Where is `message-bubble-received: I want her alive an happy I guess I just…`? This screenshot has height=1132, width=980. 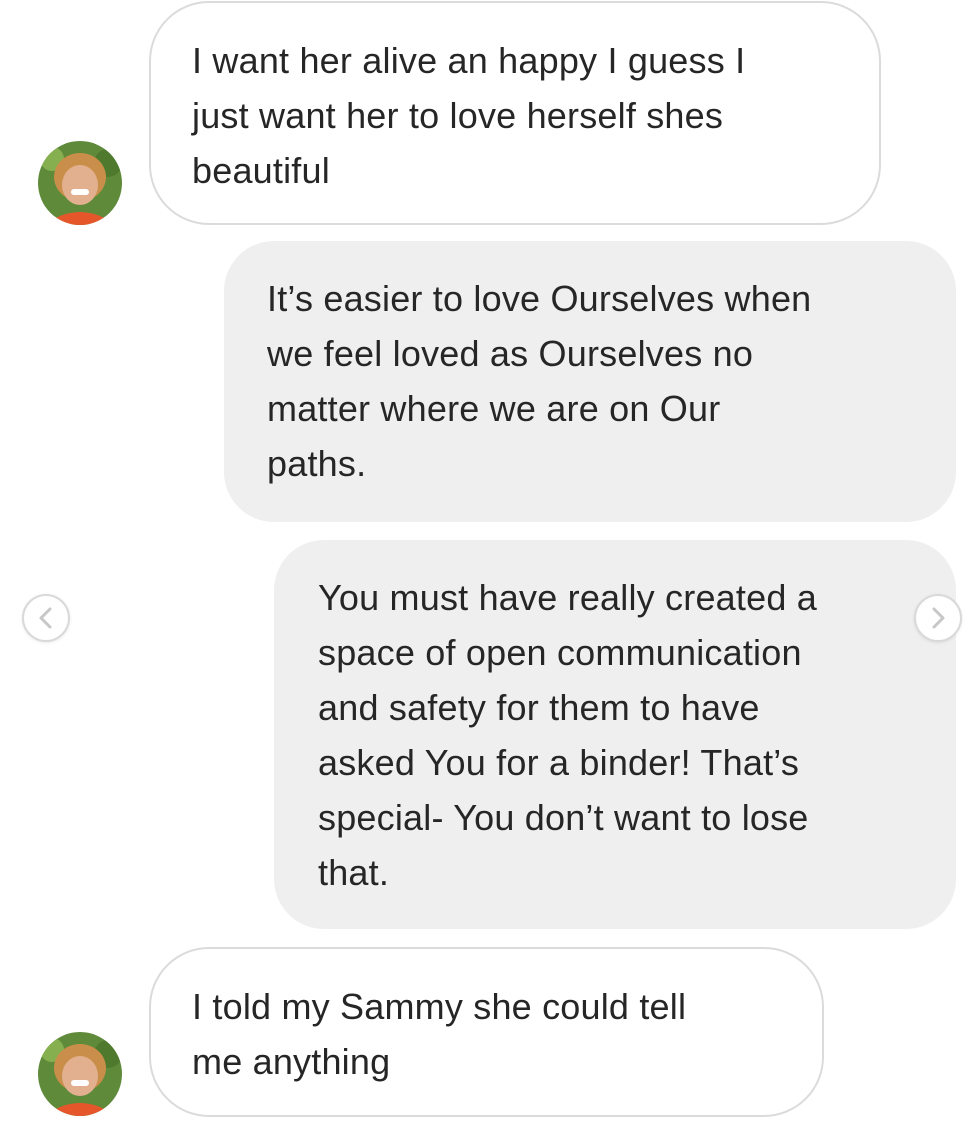 message-bubble-received: I want her alive an happy I guess I just… is located at coordinates (515, 113).